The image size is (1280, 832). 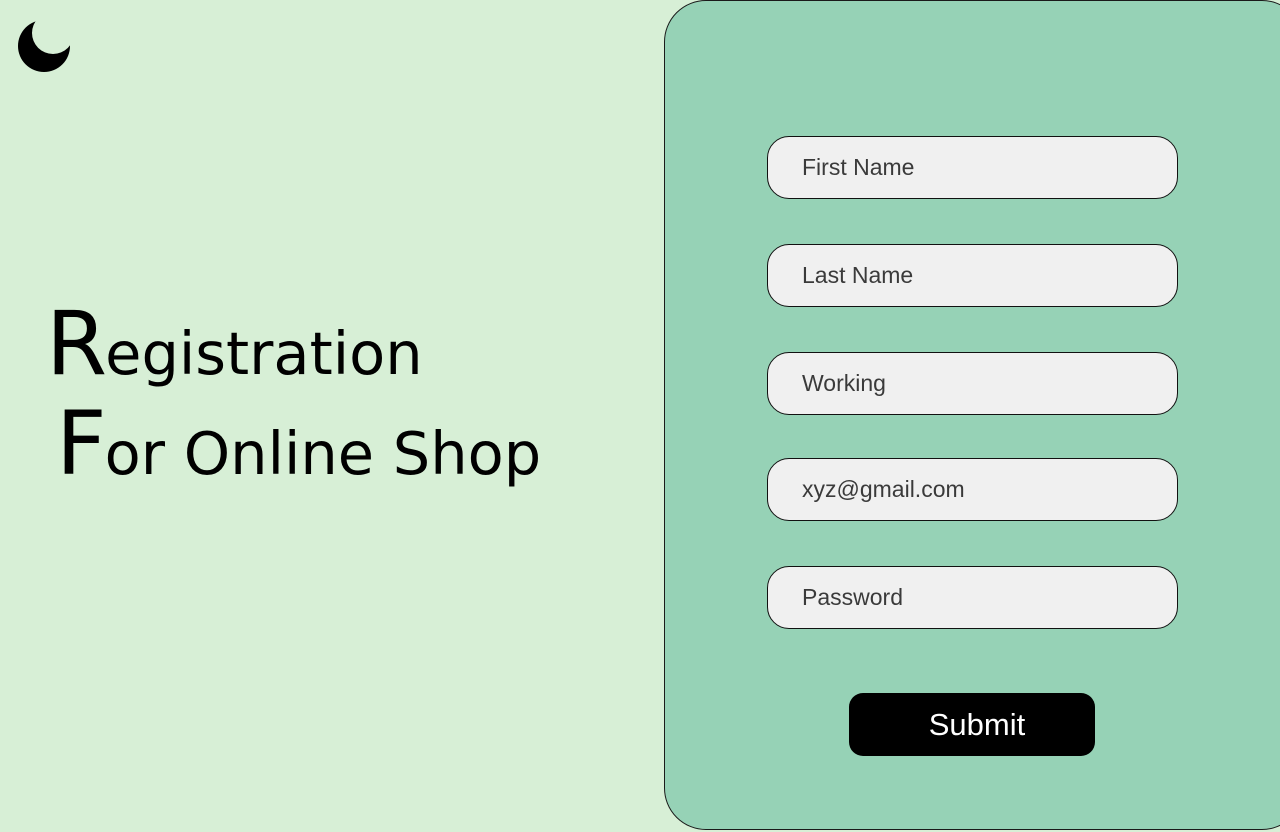 What do you see at coordinates (972, 489) in the screenshot?
I see `email-input` at bounding box center [972, 489].